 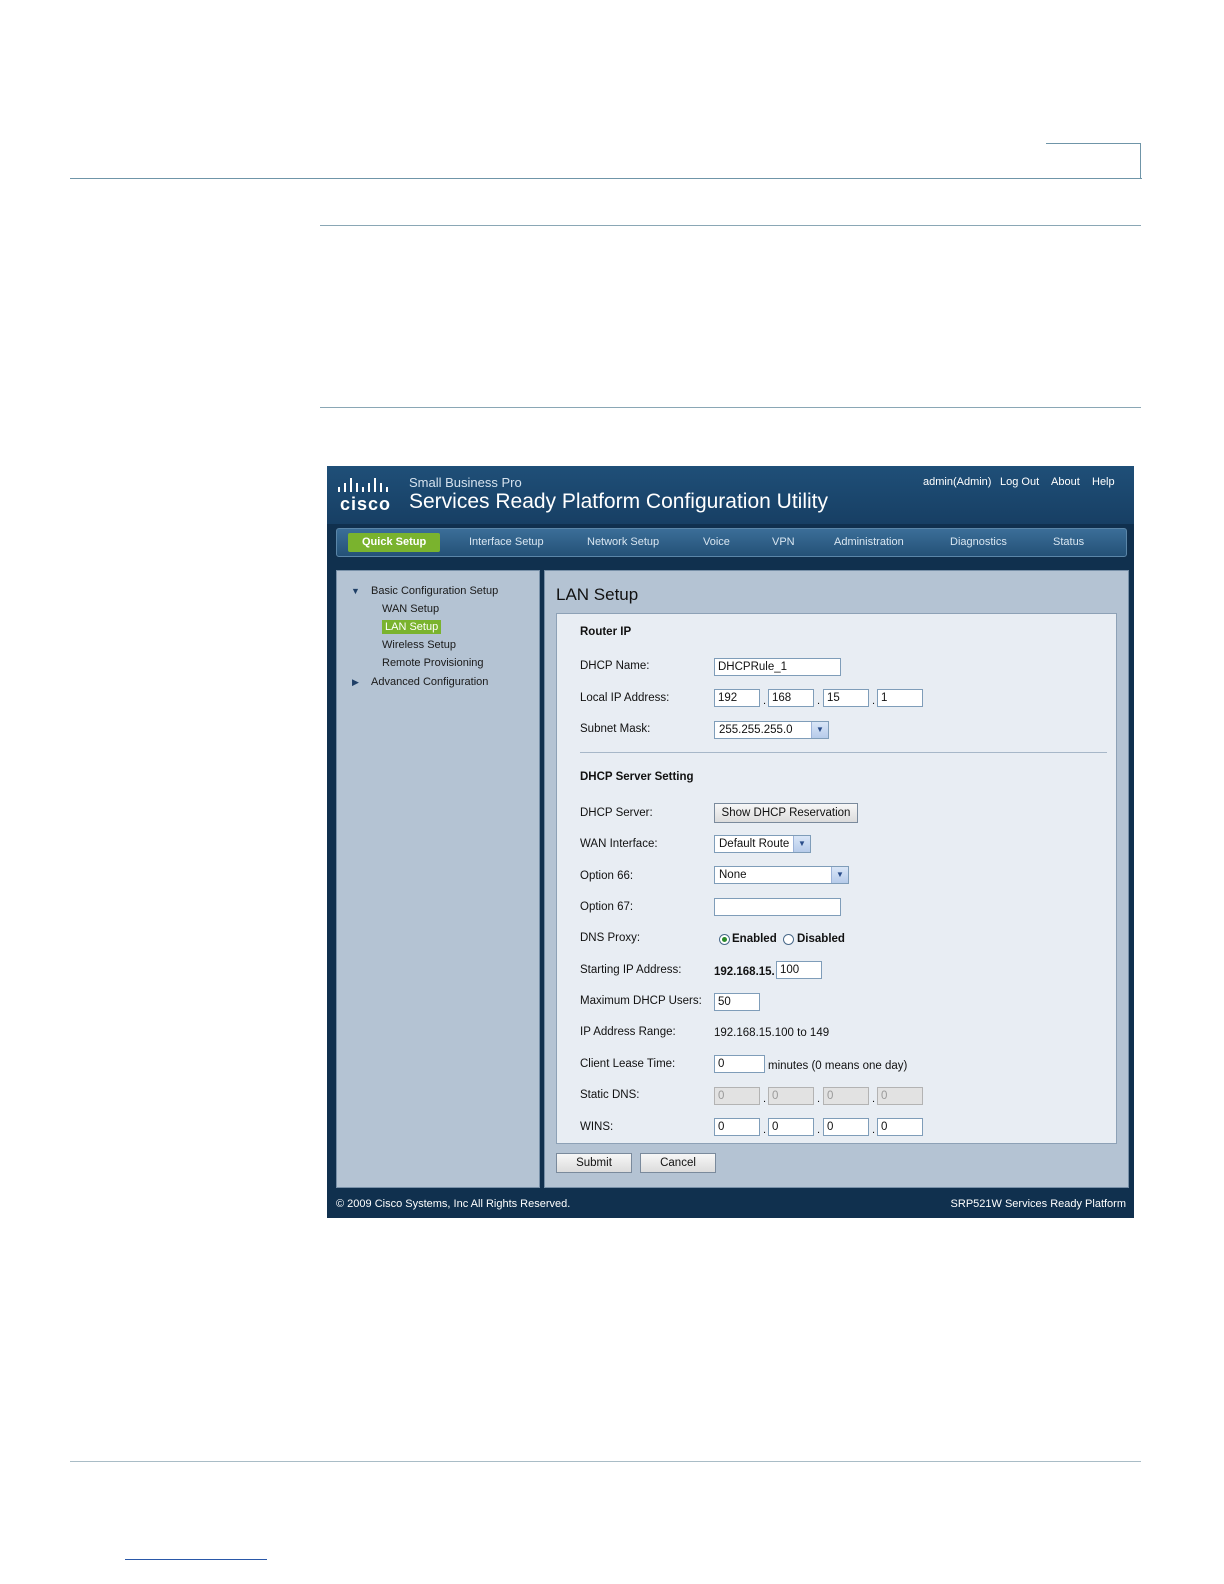 What do you see at coordinates (730, 407) in the screenshot?
I see `section-bottom-rule` at bounding box center [730, 407].